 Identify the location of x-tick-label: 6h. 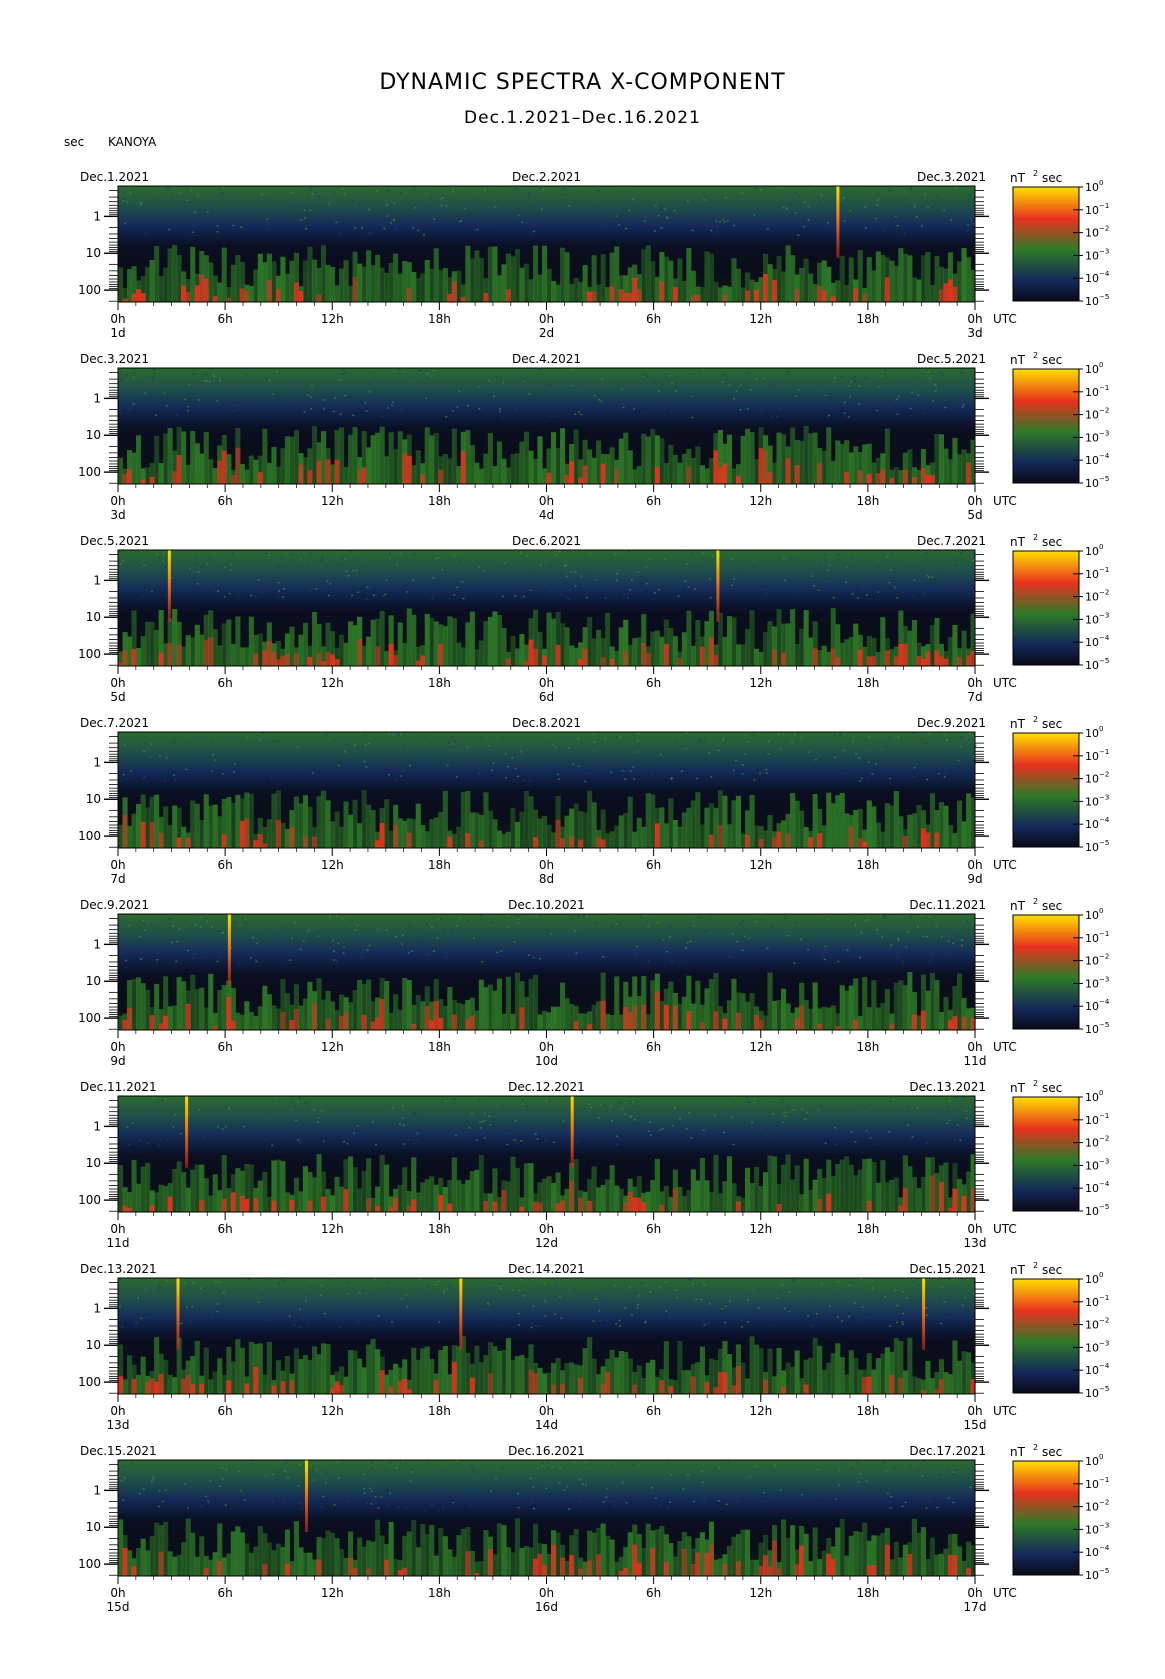
(225, 865).